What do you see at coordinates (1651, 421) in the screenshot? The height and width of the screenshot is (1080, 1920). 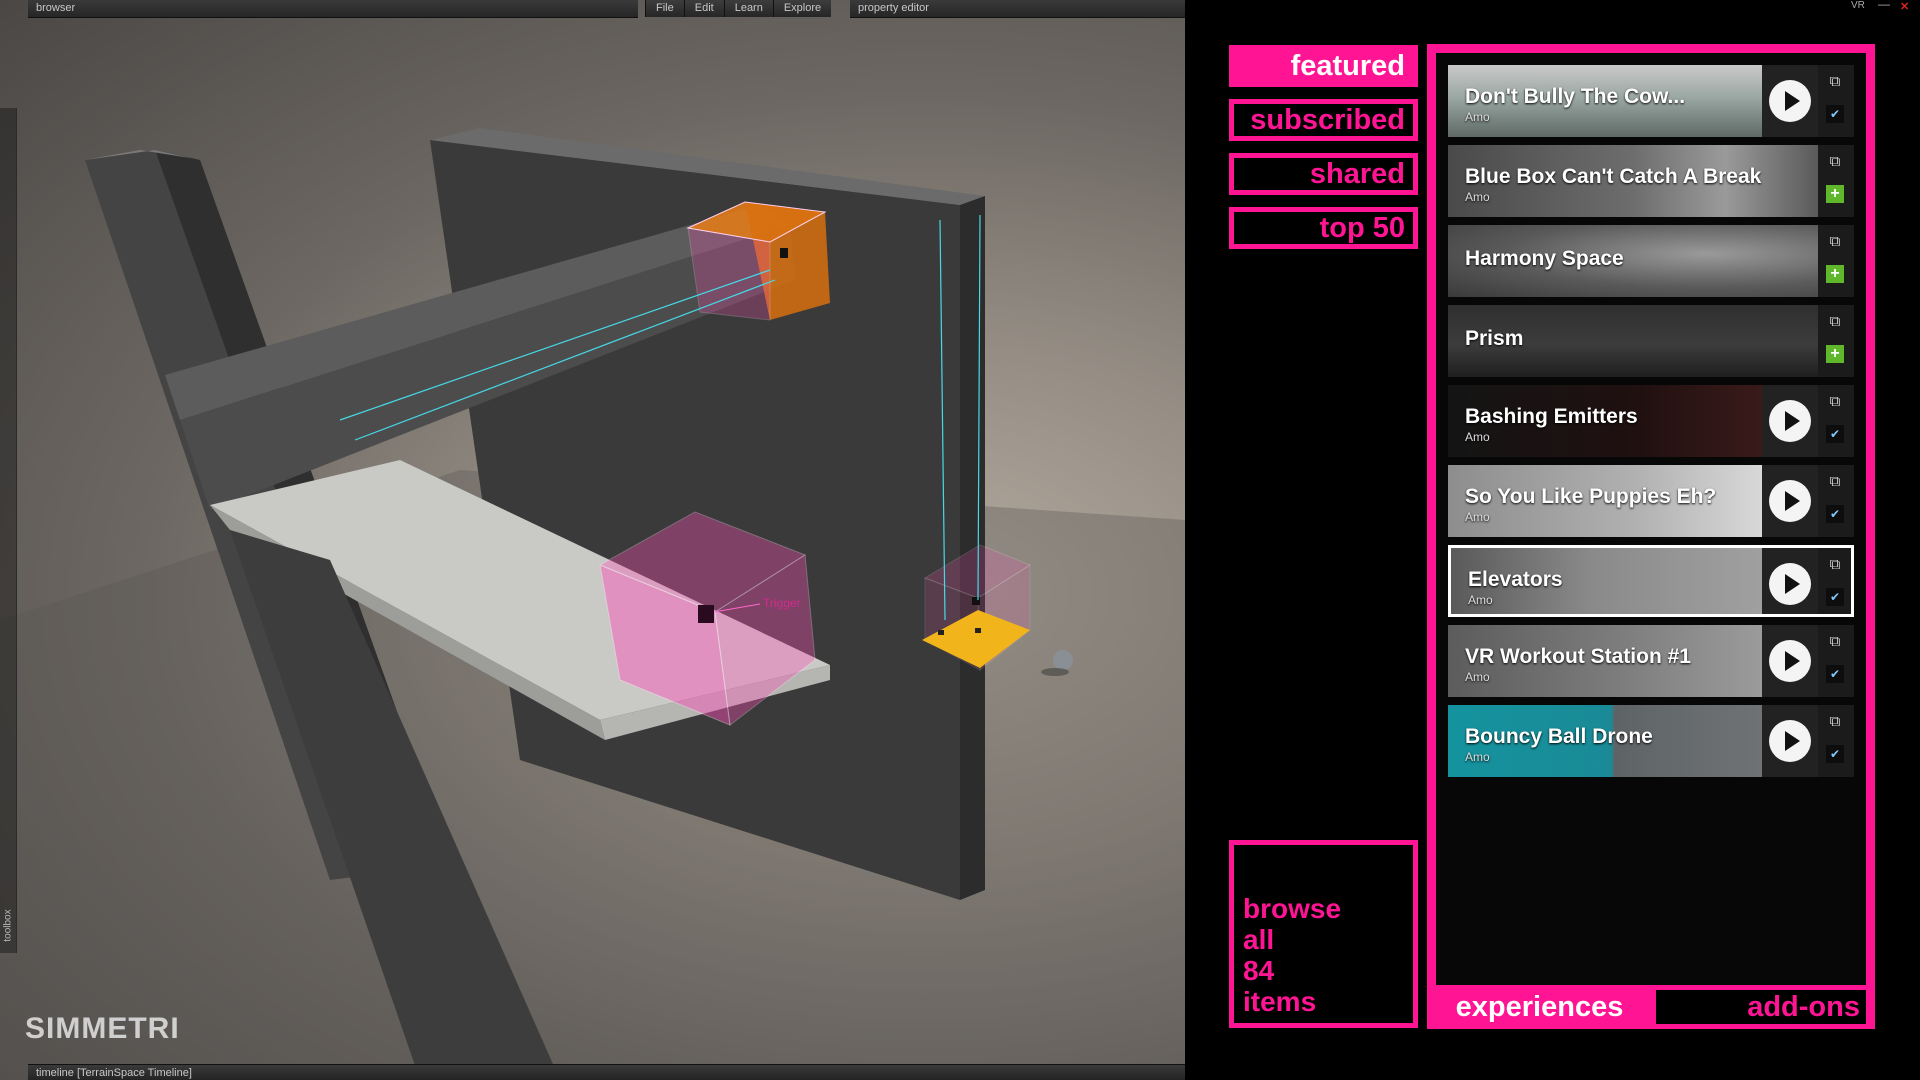 I see `list-item: Bashing Emitters Amo ⧉ ✔` at bounding box center [1651, 421].